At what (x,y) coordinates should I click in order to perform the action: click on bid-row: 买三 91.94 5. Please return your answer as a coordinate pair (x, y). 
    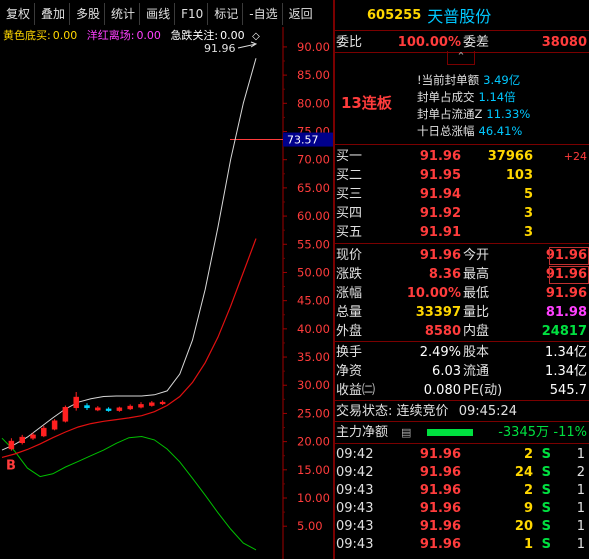
    Looking at the image, I should click on (462, 194).